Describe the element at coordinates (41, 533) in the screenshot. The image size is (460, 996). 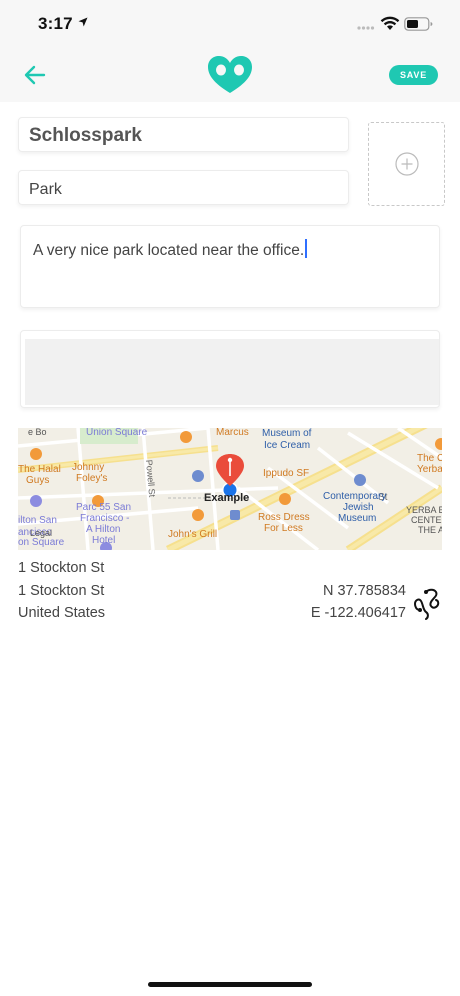
I see `map-label-legal: Legal` at that location.